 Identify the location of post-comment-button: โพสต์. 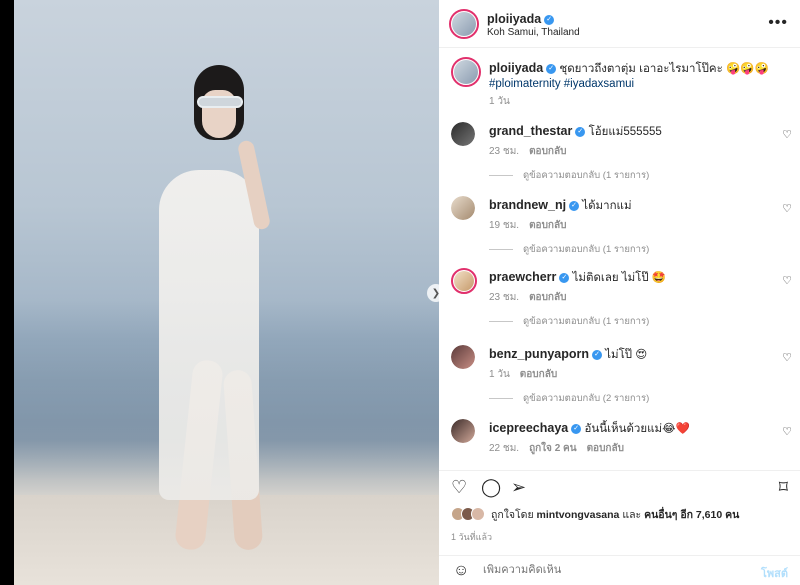
(774, 573).